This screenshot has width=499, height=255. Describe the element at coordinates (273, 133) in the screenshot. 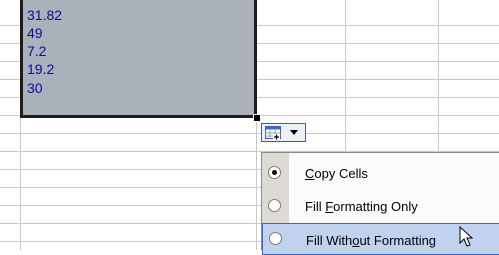

I see `paste-options-icon` at that location.